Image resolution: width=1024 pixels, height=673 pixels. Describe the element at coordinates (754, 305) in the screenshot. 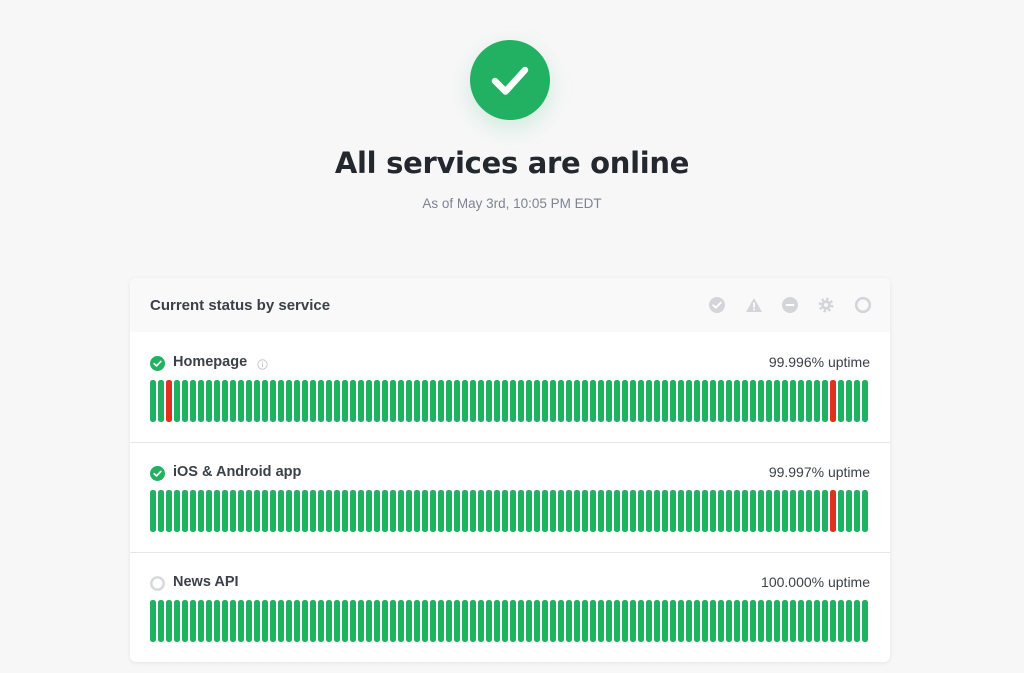

I see `warning-icon` at that location.